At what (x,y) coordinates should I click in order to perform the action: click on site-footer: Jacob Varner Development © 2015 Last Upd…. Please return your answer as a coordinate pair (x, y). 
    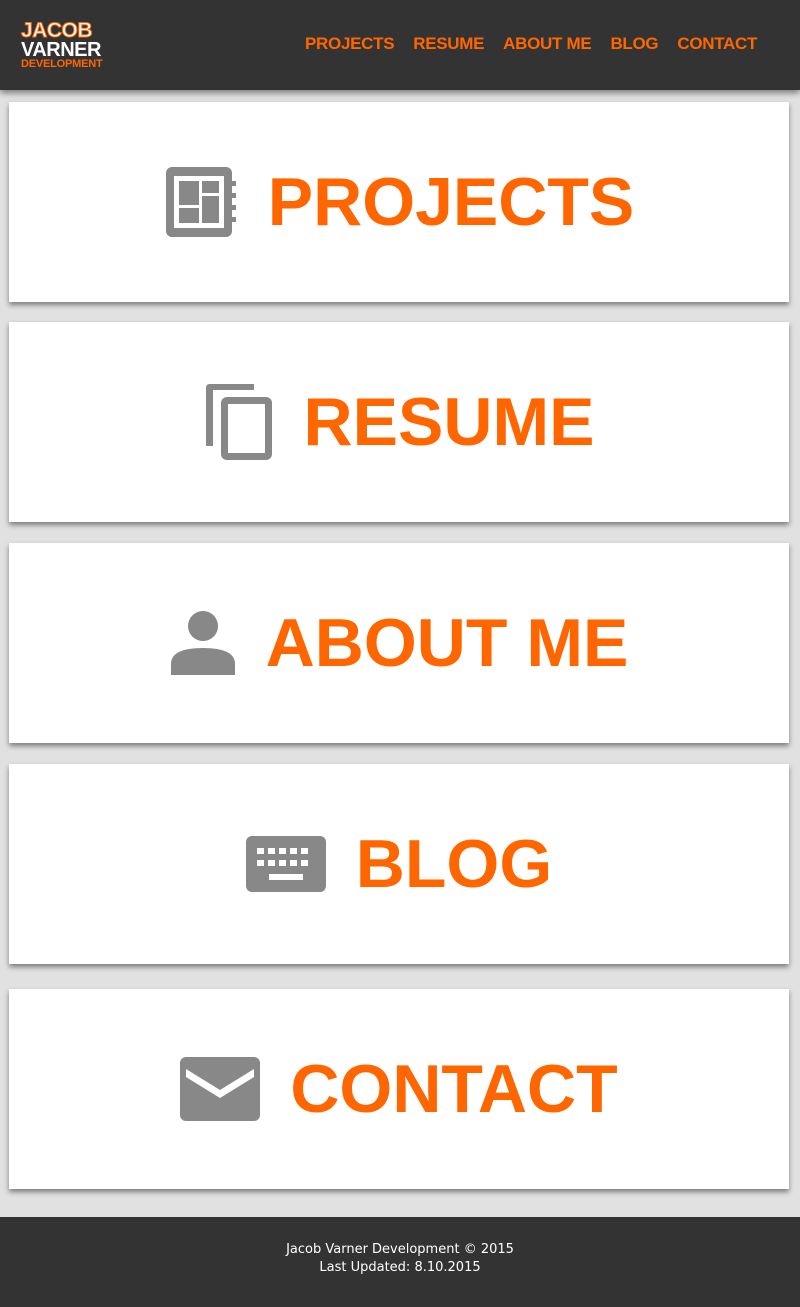
    Looking at the image, I should click on (400, 1262).